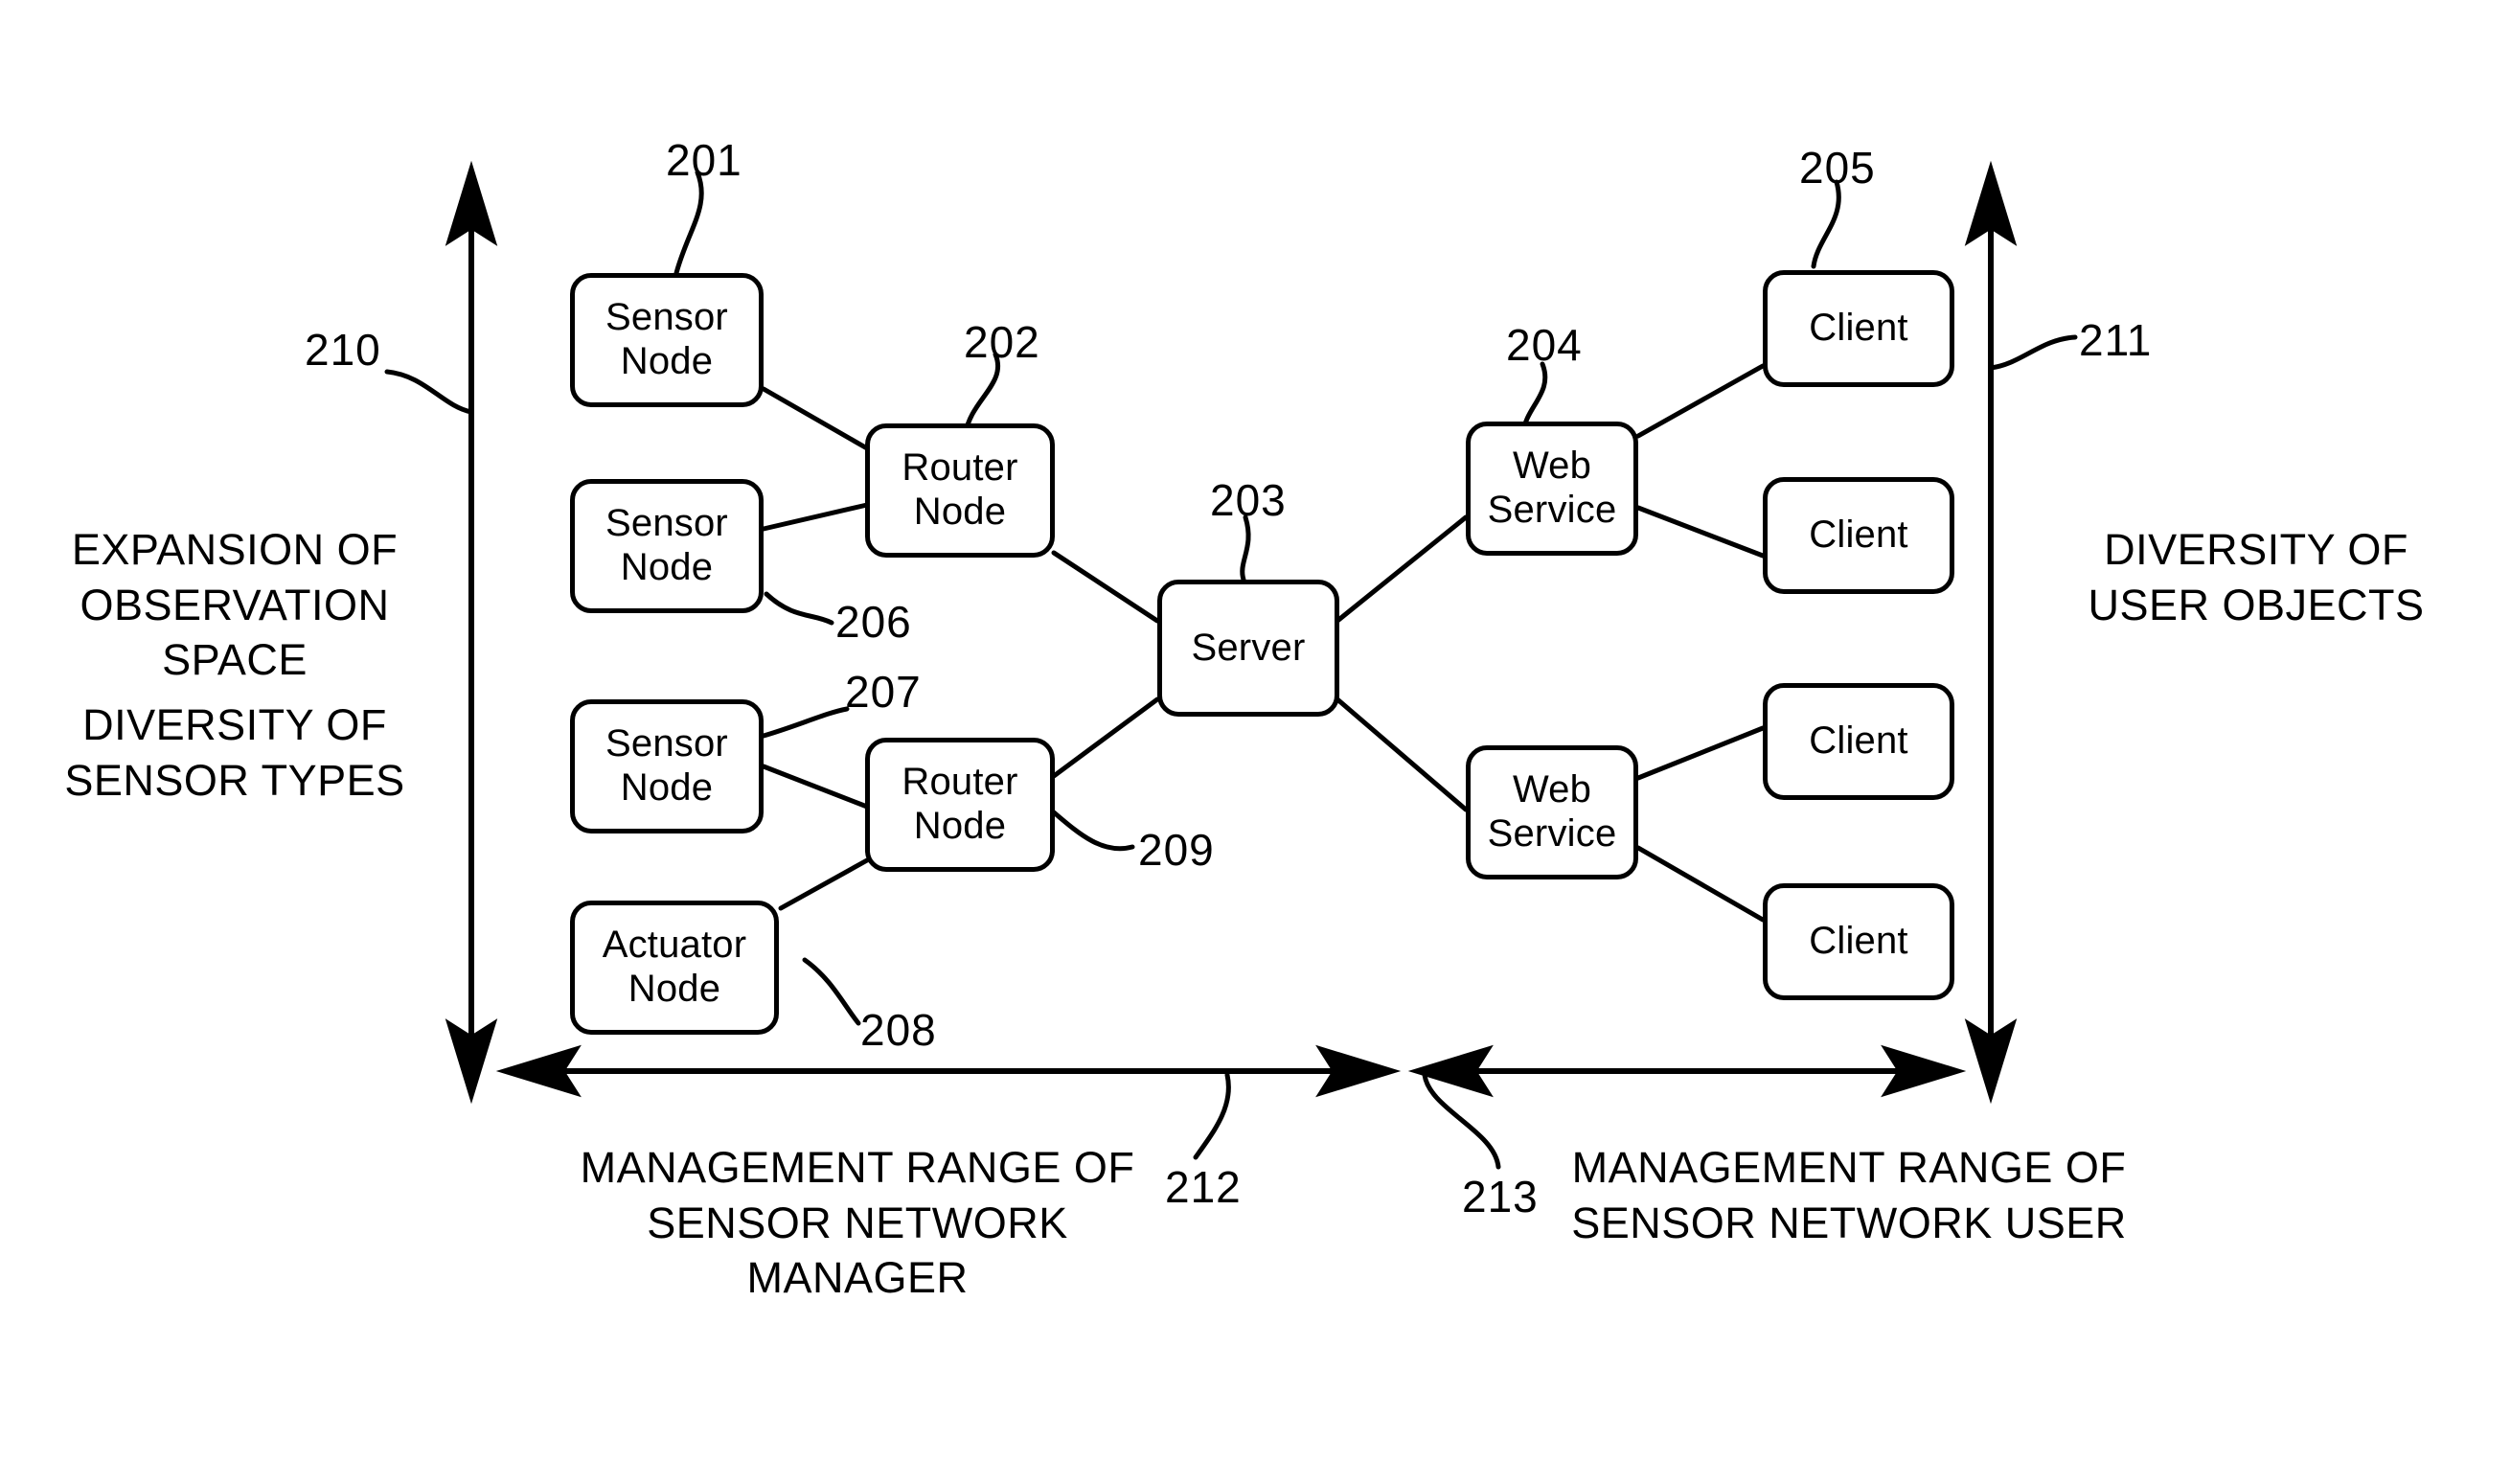 The image size is (2511, 1484). Describe the element at coordinates (1544, 345) in the screenshot. I see `reference-numeral-204: 204` at that location.